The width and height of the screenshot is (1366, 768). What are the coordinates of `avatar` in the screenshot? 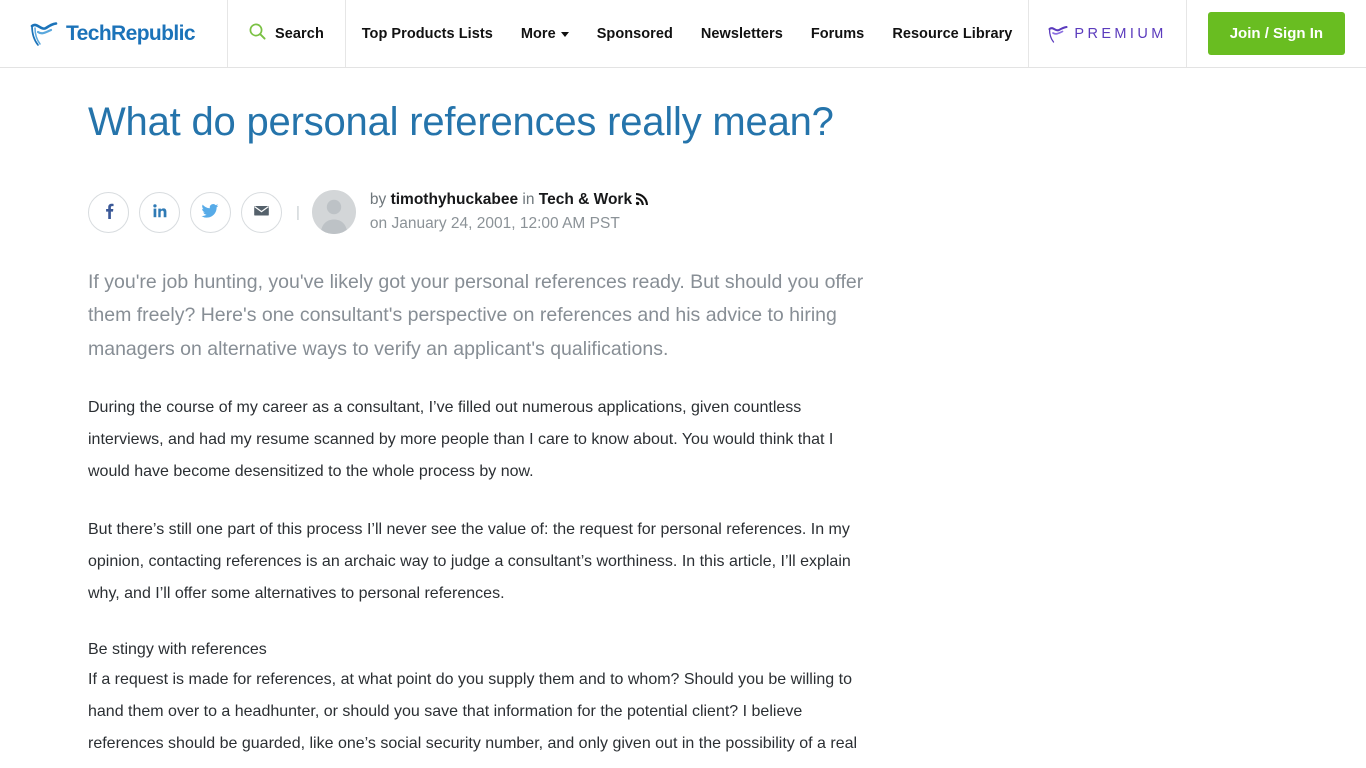 It's located at (333, 212).